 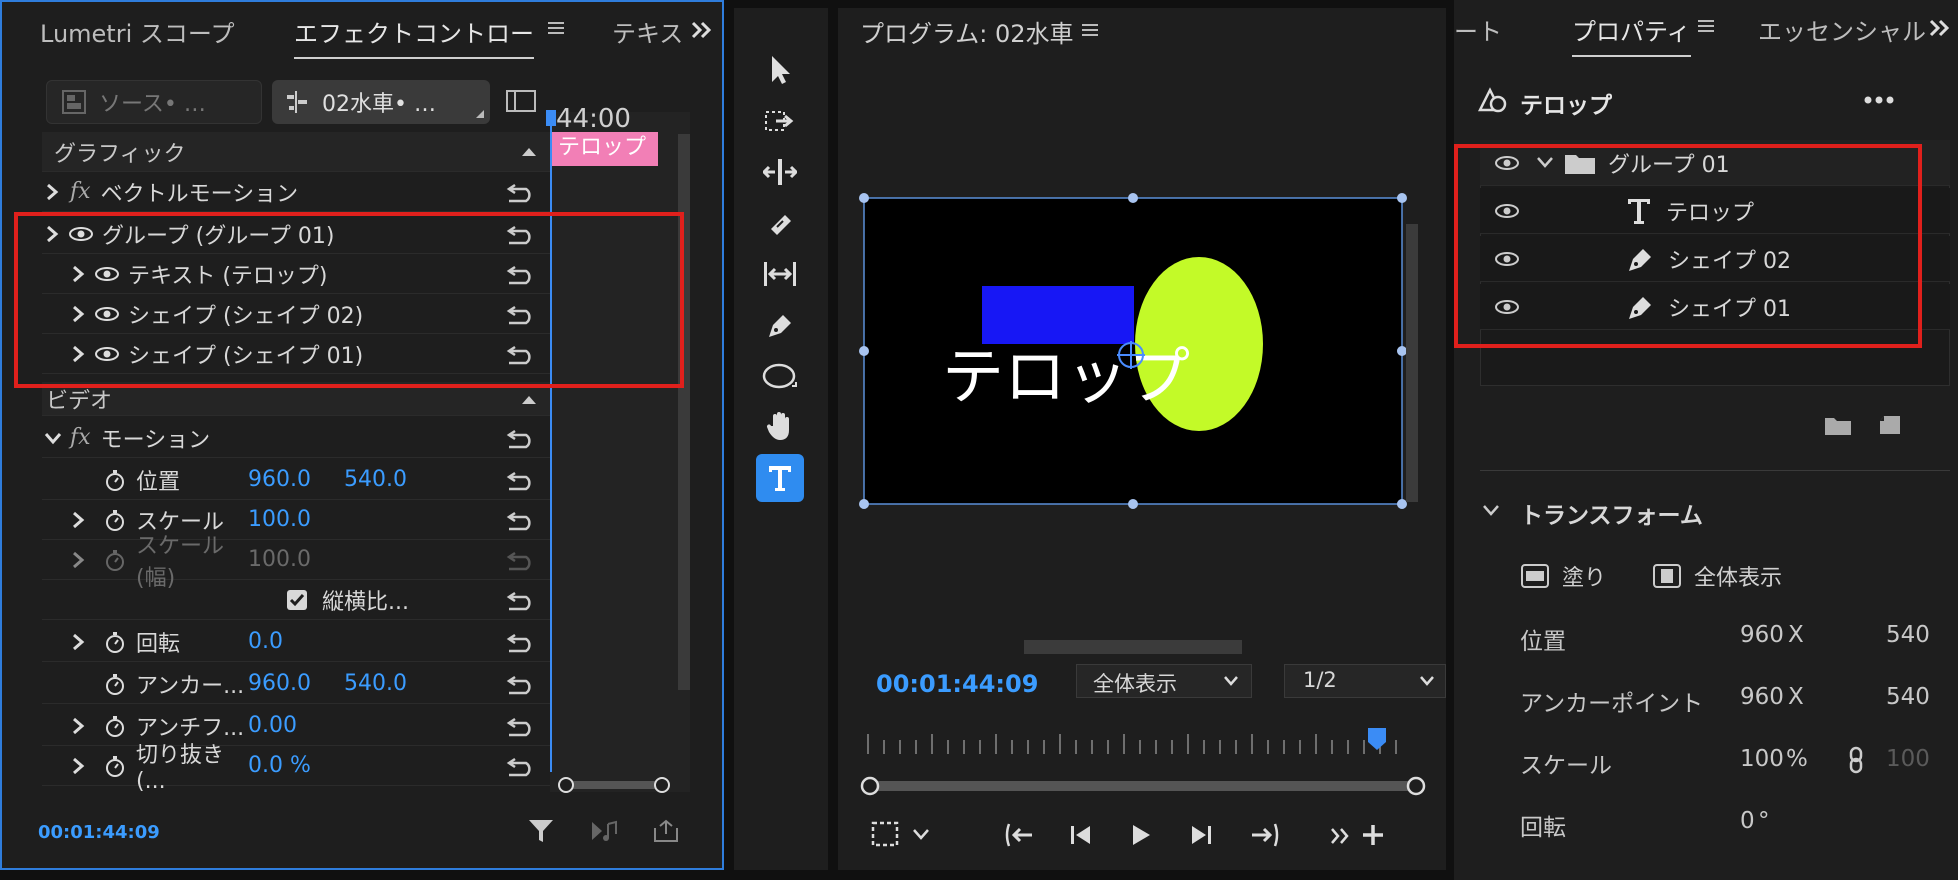 I want to click on chevron-down-icon, so click(x=921, y=835).